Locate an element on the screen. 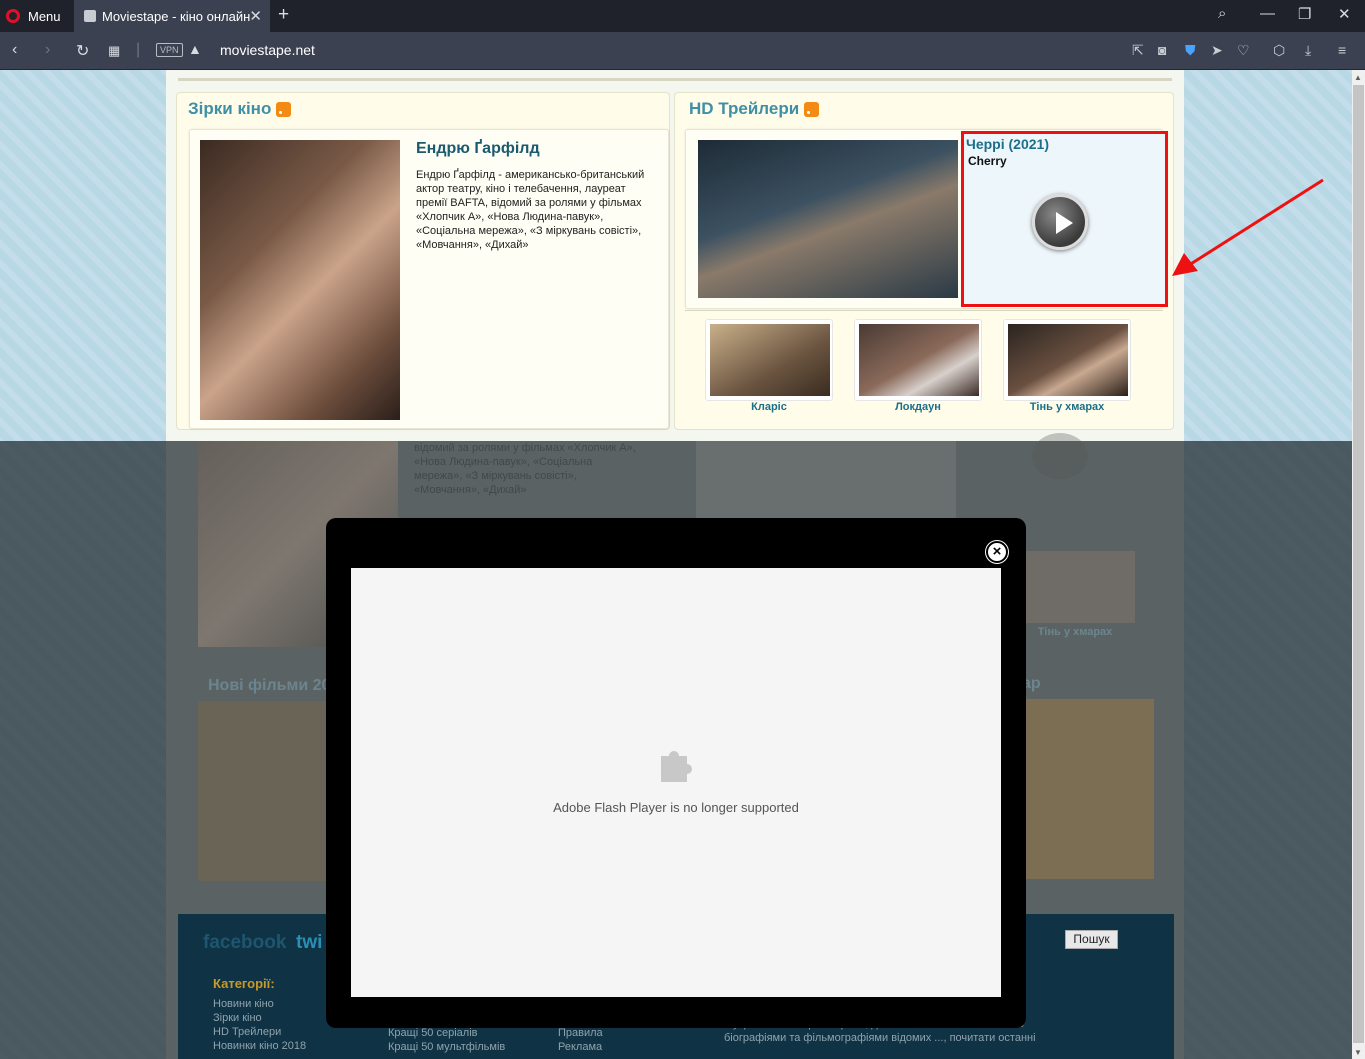  thumb-card-lockdown is located at coordinates (918, 360).